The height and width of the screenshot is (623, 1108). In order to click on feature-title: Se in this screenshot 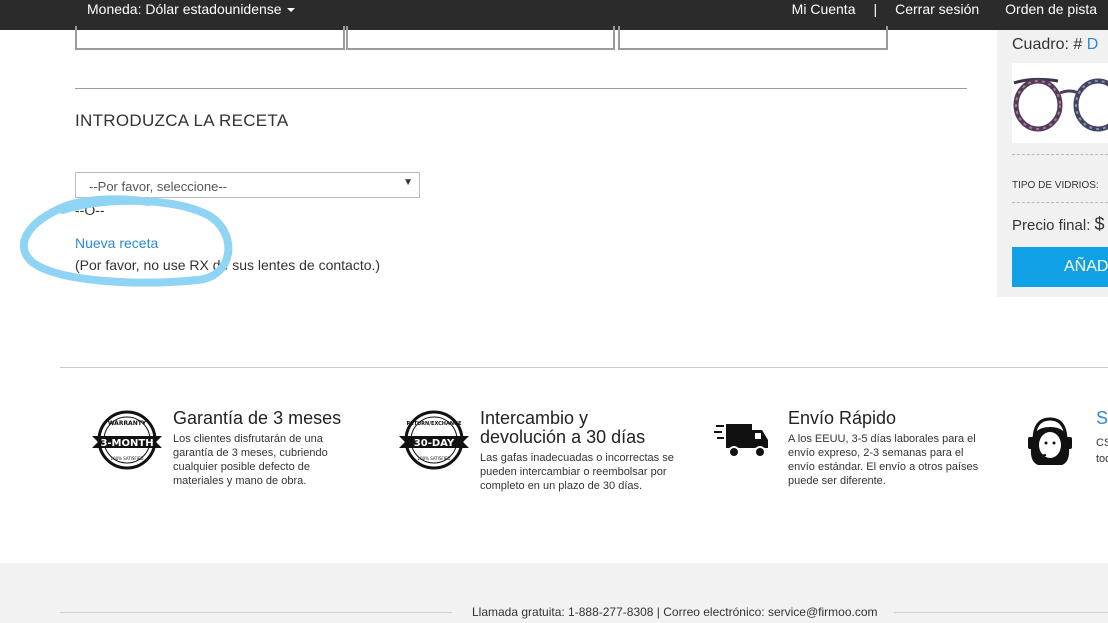, I will do `click(1102, 418)`.